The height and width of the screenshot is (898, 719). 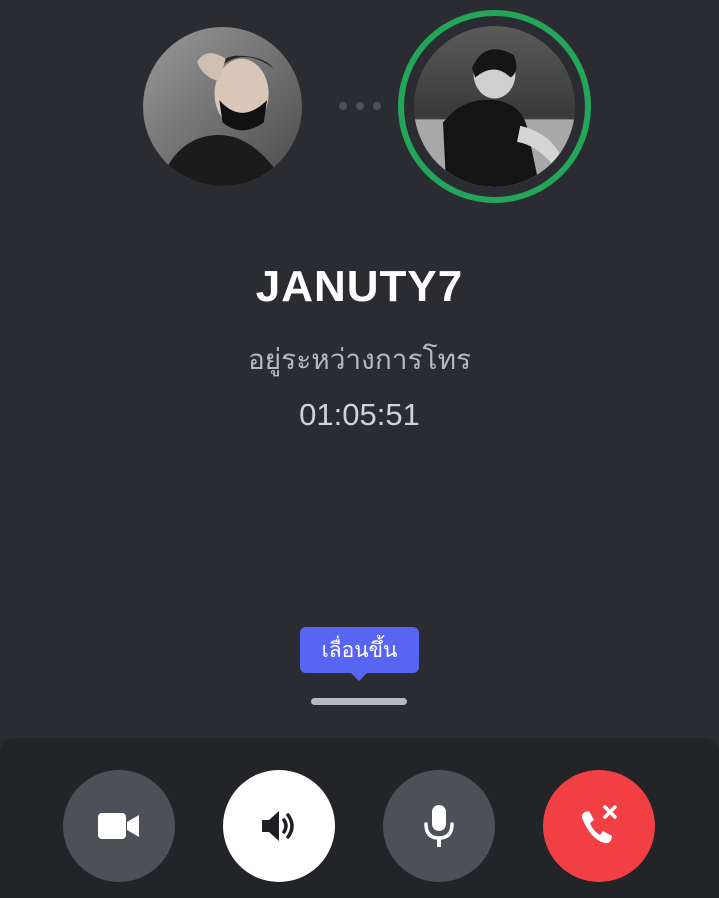 I want to click on swipe-up-tooltip: เลื่อนขึ้น, so click(x=359, y=650).